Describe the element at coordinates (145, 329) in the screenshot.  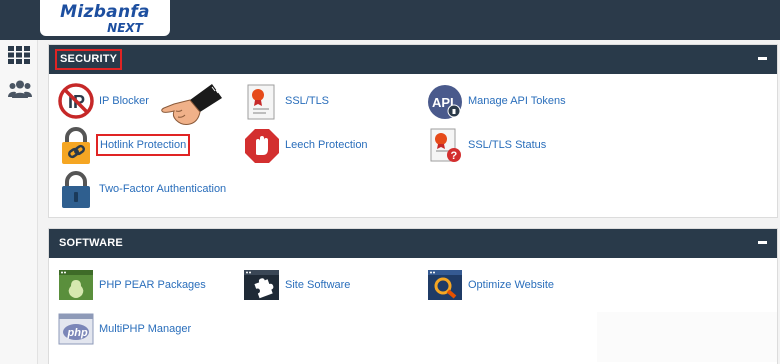
I see `multiphp-manager-label: MultiPHP Manager` at that location.